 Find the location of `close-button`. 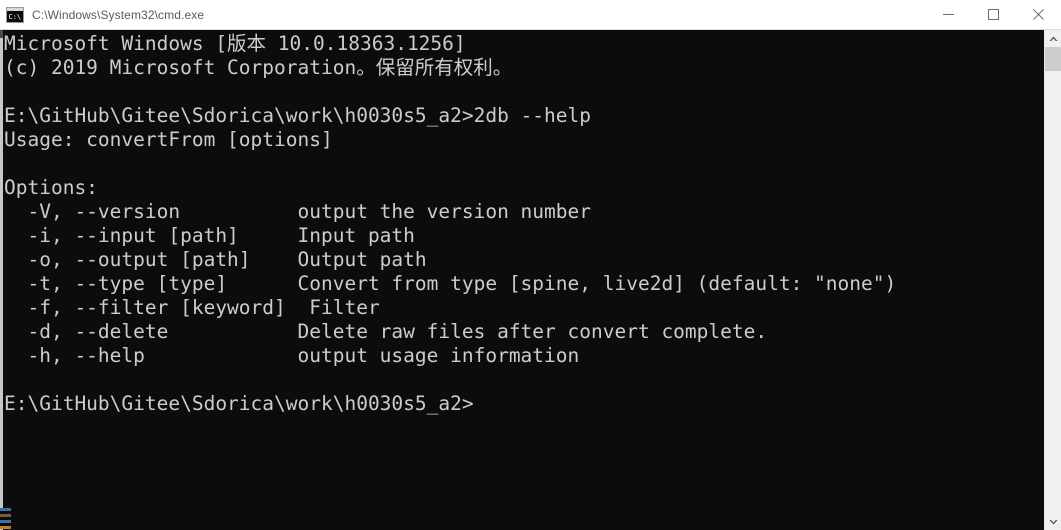

close-button is located at coordinates (1038, 15).